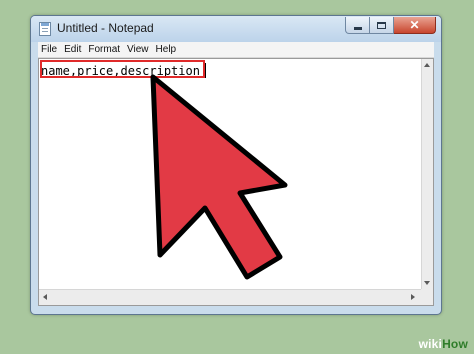 This screenshot has width=474, height=354. What do you see at coordinates (45, 297) in the screenshot?
I see `scroll-left-icon` at bounding box center [45, 297].